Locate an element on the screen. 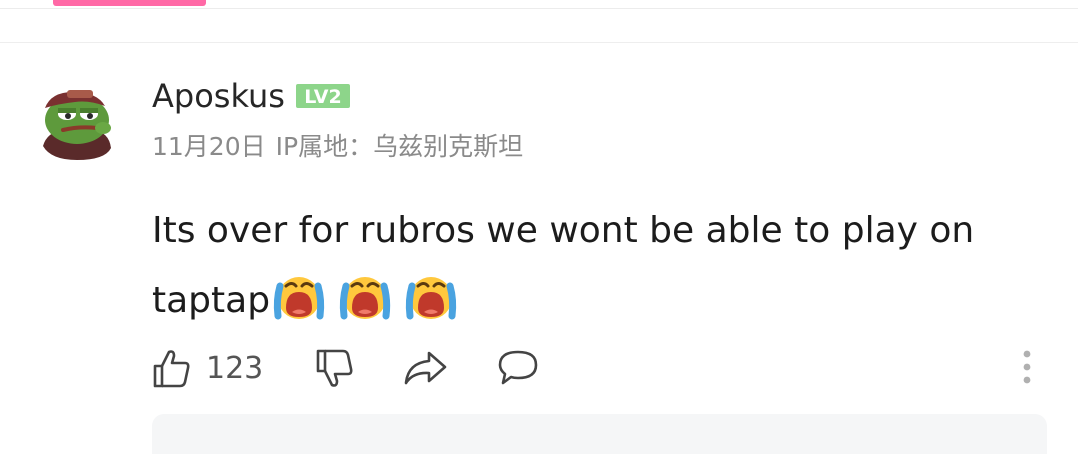 The width and height of the screenshot is (1078, 454). level-badge-icon: LV2 is located at coordinates (323, 96).